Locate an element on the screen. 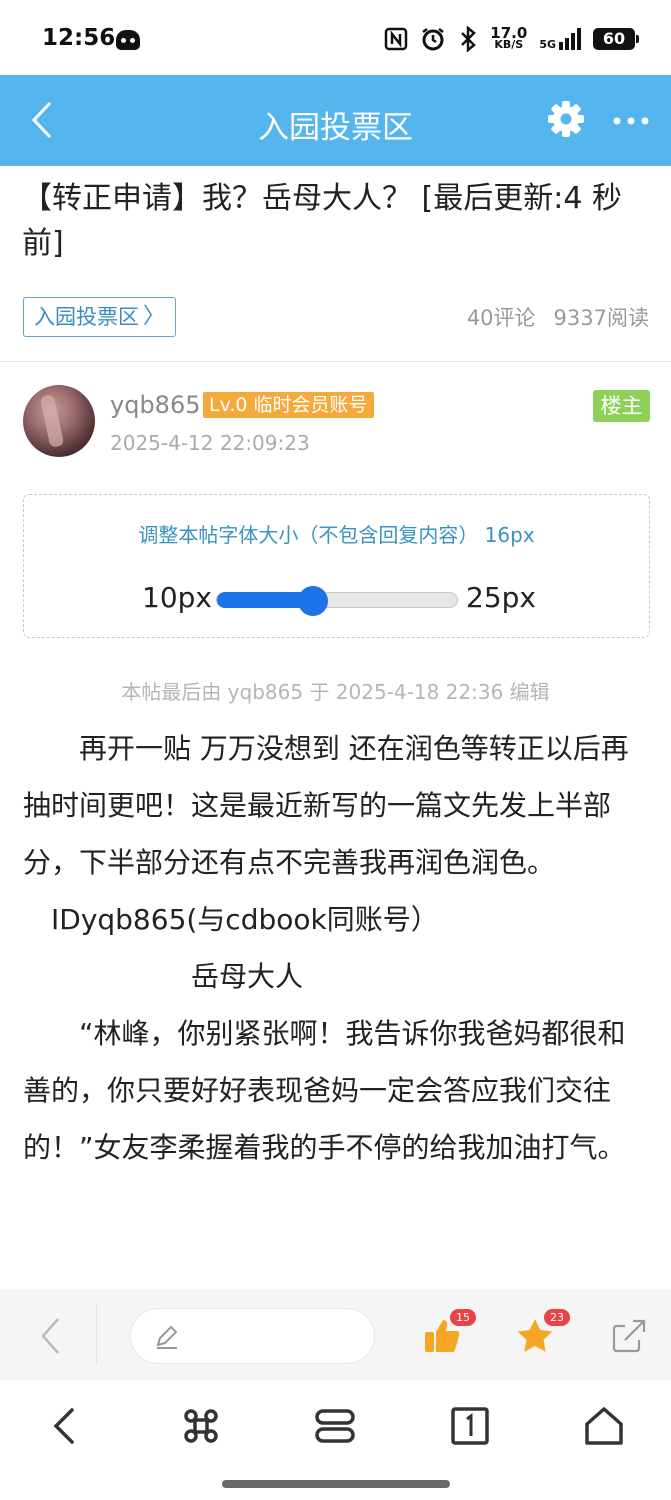 This screenshot has width=671, height=1500. tabs-icon is located at coordinates (470, 1426).